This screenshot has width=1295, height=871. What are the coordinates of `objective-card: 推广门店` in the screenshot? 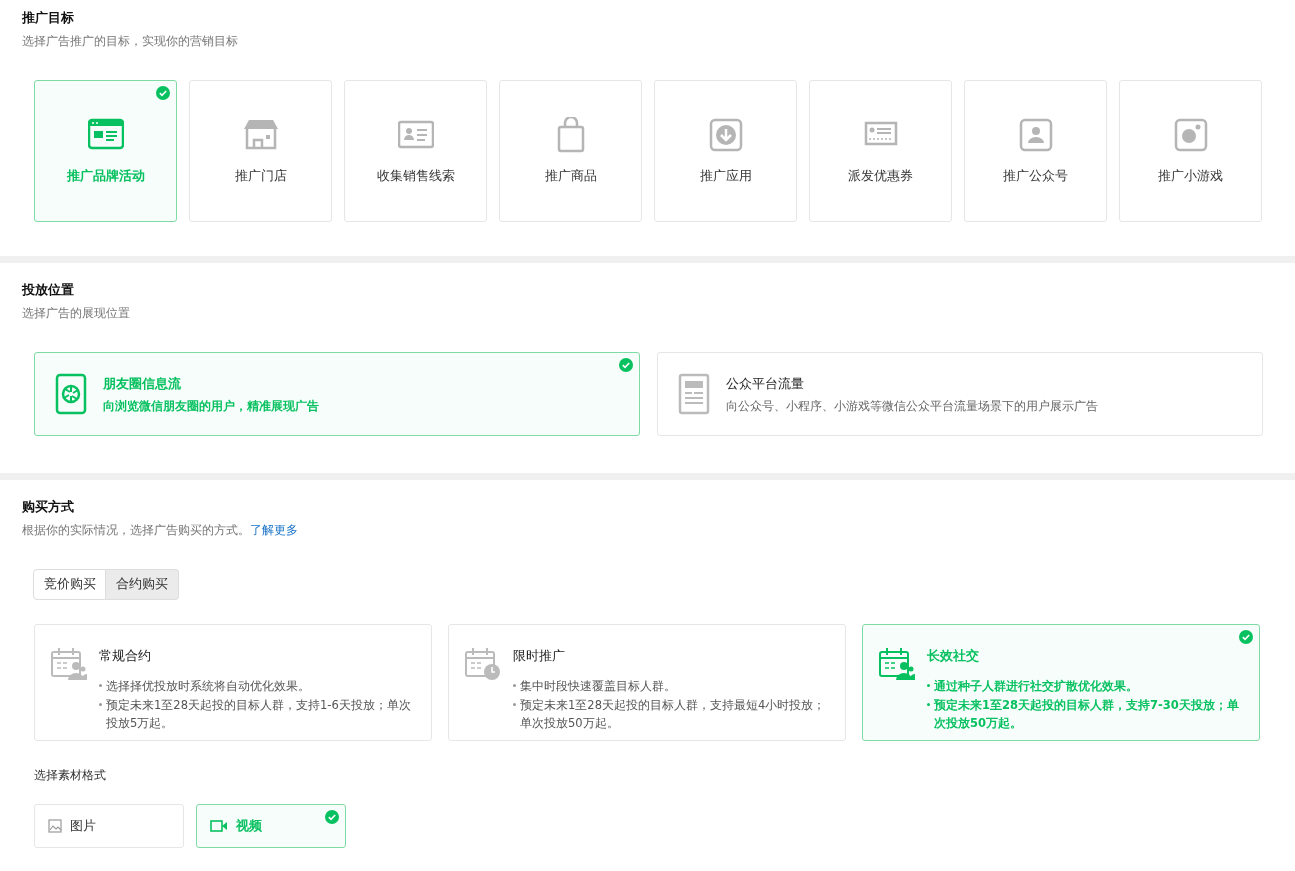 It's located at (260, 151).